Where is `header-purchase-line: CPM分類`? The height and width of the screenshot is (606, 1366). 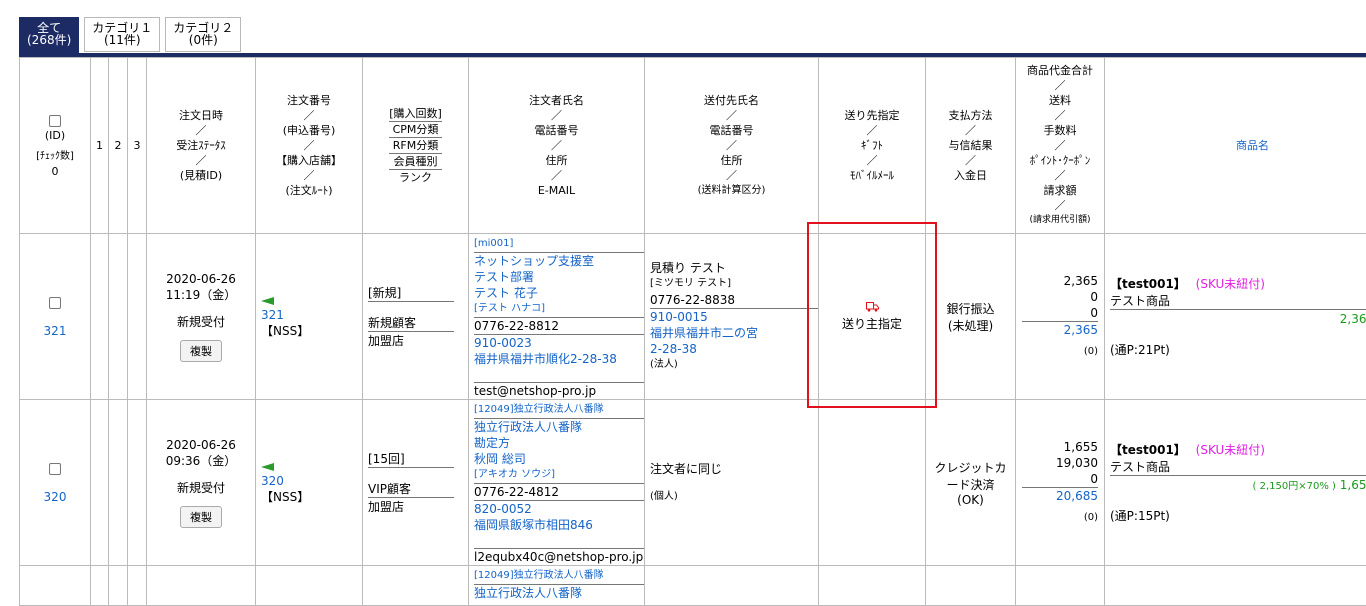
header-purchase-line: CPM分類 is located at coordinates (415, 130).